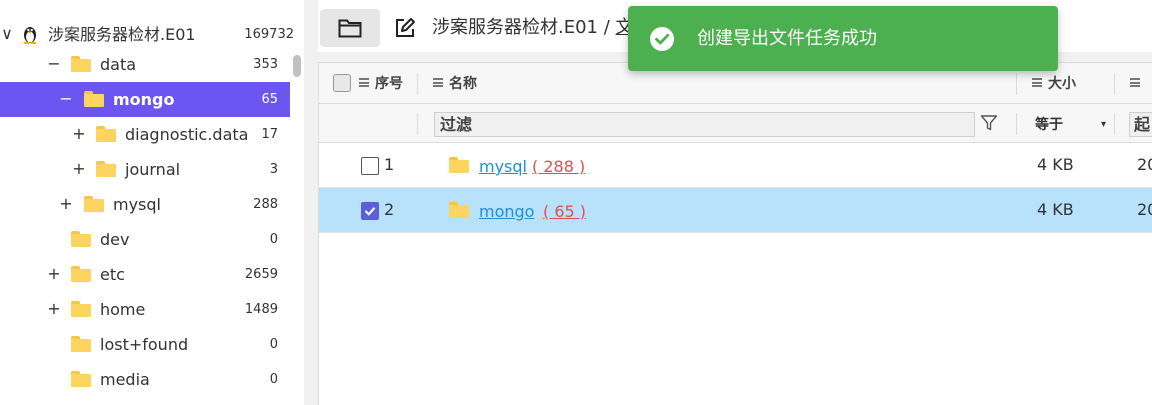  Describe the element at coordinates (704, 124) in the screenshot. I see `name-filter-input: 过滤` at that location.